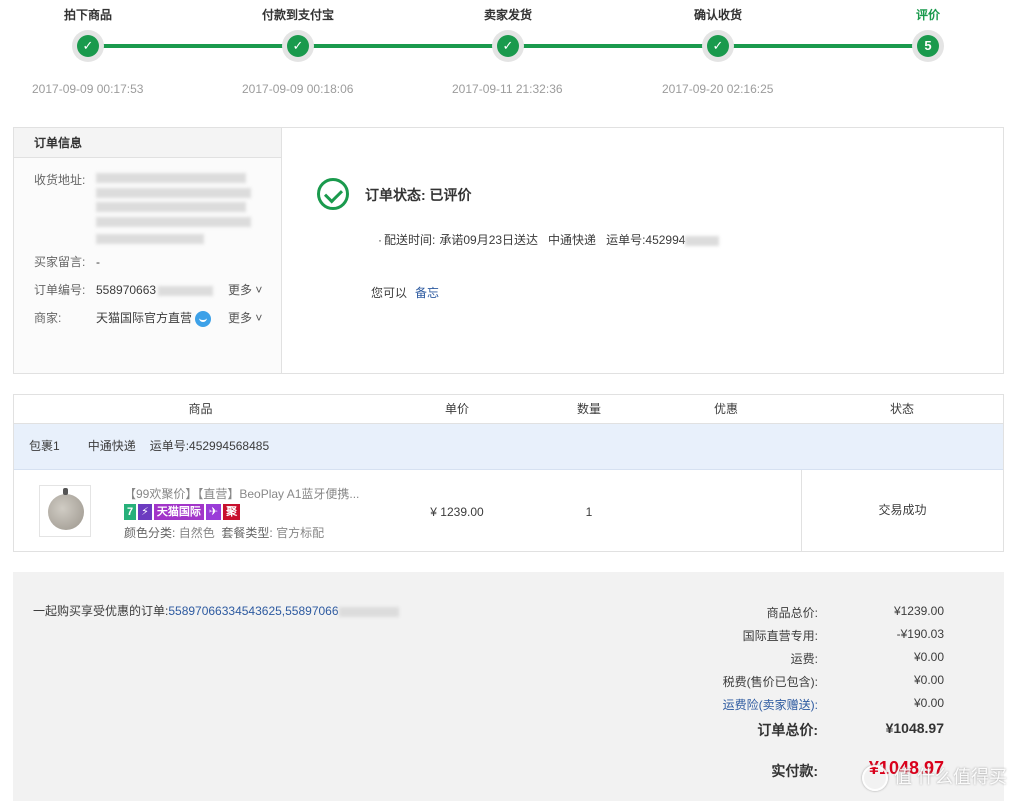 The width and height of the screenshot is (1017, 801). Describe the element at coordinates (507, 15) in the screenshot. I see `step-label: 卖家发货` at that location.